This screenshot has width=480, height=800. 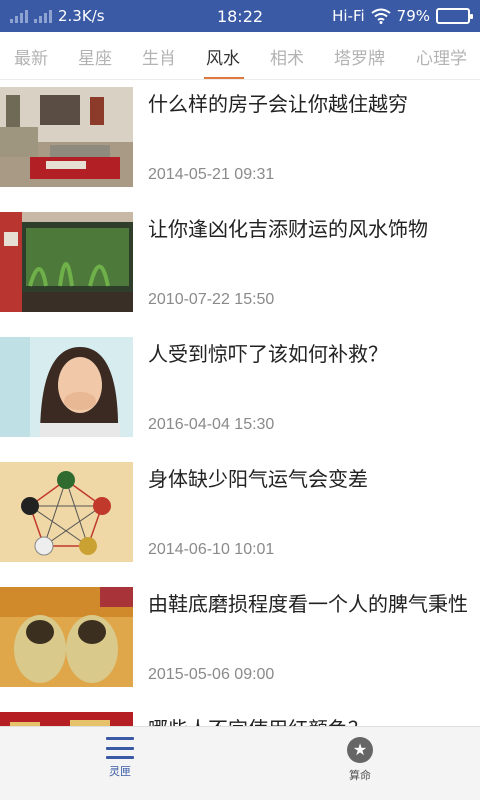 What do you see at coordinates (81, 16) in the screenshot?
I see `network-speed: 2.3K/s` at bounding box center [81, 16].